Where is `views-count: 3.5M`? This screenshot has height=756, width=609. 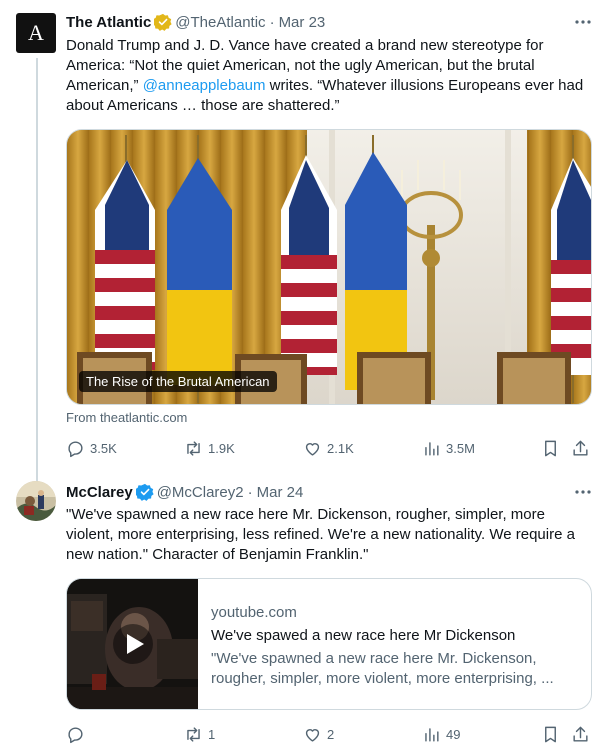 views-count: 3.5M is located at coordinates (460, 448).